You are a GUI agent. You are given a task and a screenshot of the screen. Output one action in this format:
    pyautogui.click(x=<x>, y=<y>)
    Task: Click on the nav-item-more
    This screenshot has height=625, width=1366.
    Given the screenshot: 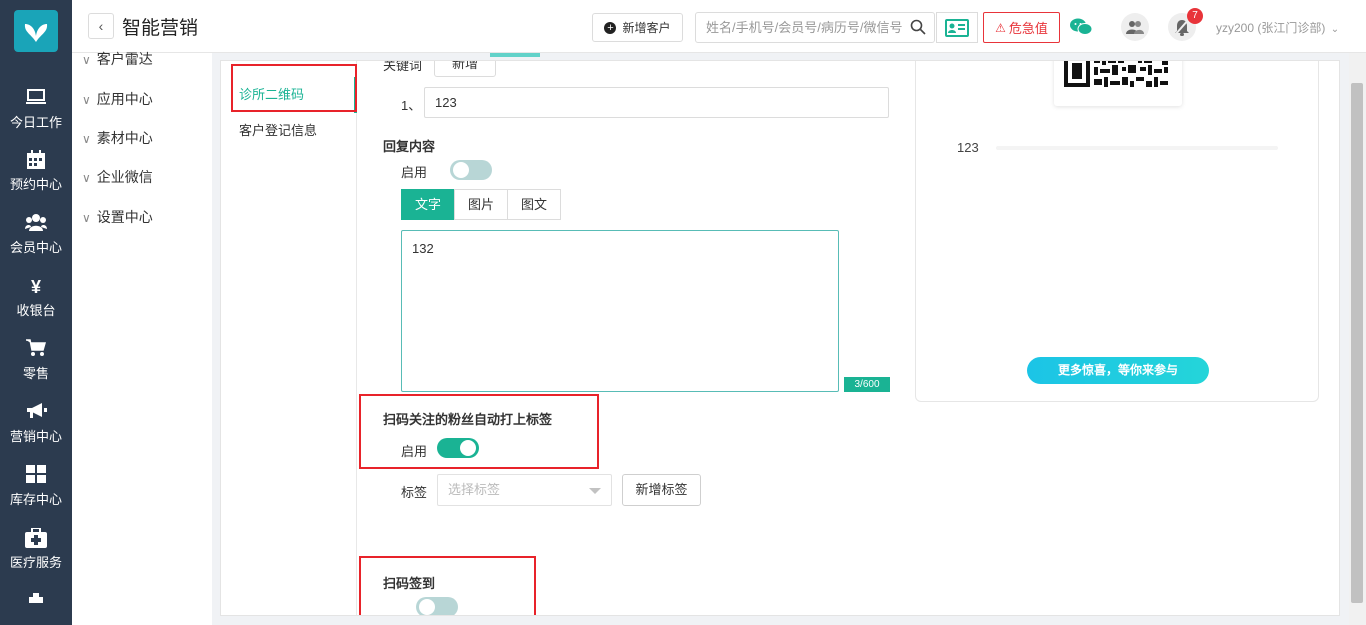 What is the action you would take?
    pyautogui.click(x=36, y=607)
    